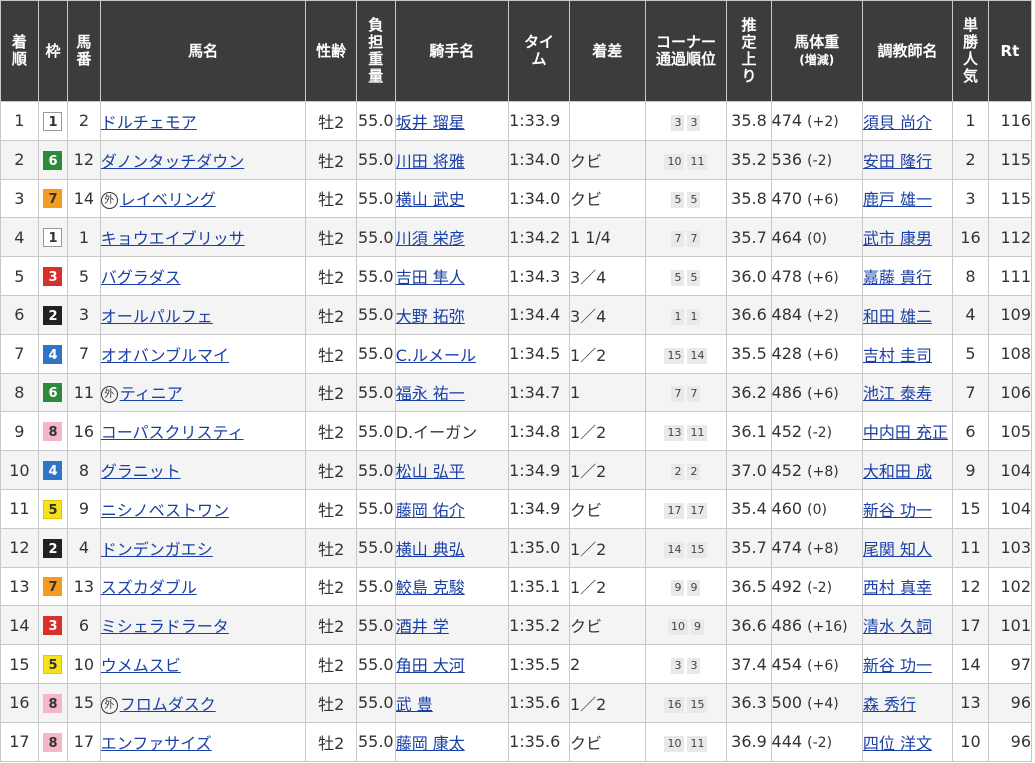 The height and width of the screenshot is (763, 1035). What do you see at coordinates (141, 277) in the screenshot?
I see `horse-name-link: バグラダス` at bounding box center [141, 277].